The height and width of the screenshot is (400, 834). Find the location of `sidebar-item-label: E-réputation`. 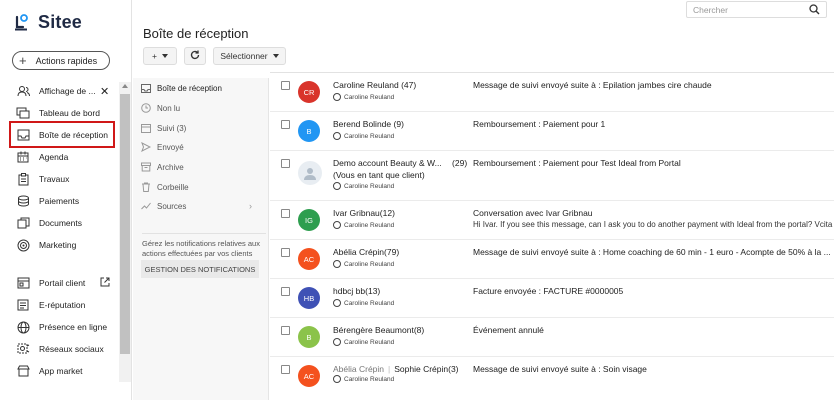

sidebar-item-label: E-réputation is located at coordinates (62, 305).